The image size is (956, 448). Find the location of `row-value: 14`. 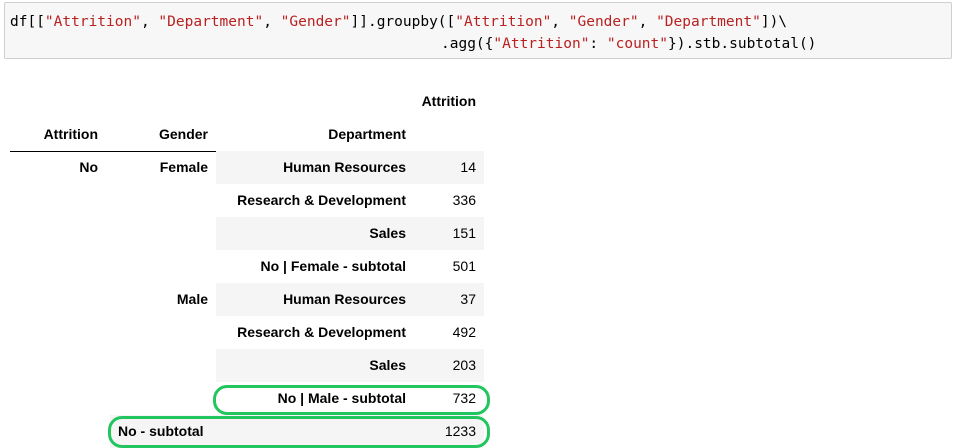

row-value: 14 is located at coordinates (468, 167).